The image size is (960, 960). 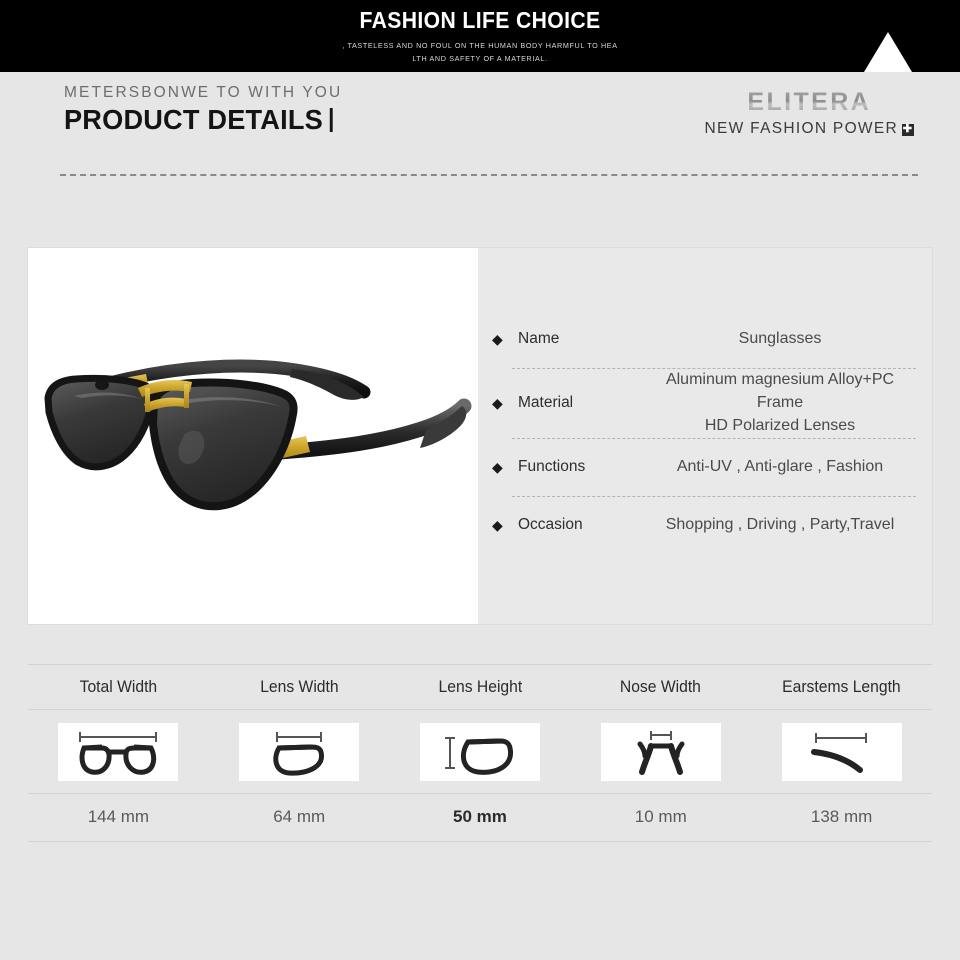 What do you see at coordinates (809, 102) in the screenshot?
I see `brand-name: ELITERA` at bounding box center [809, 102].